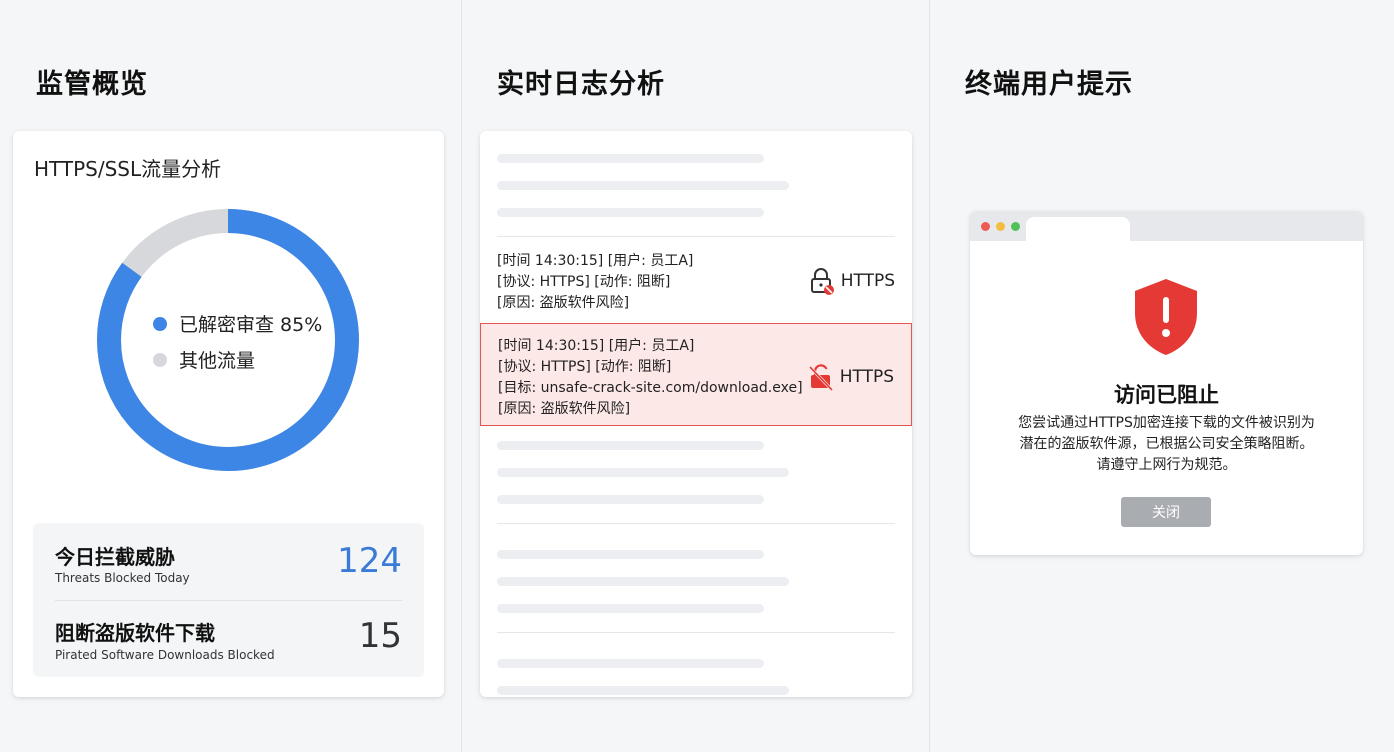  What do you see at coordinates (122, 578) in the screenshot?
I see `stat-sublabel: Threats Blocked Today` at bounding box center [122, 578].